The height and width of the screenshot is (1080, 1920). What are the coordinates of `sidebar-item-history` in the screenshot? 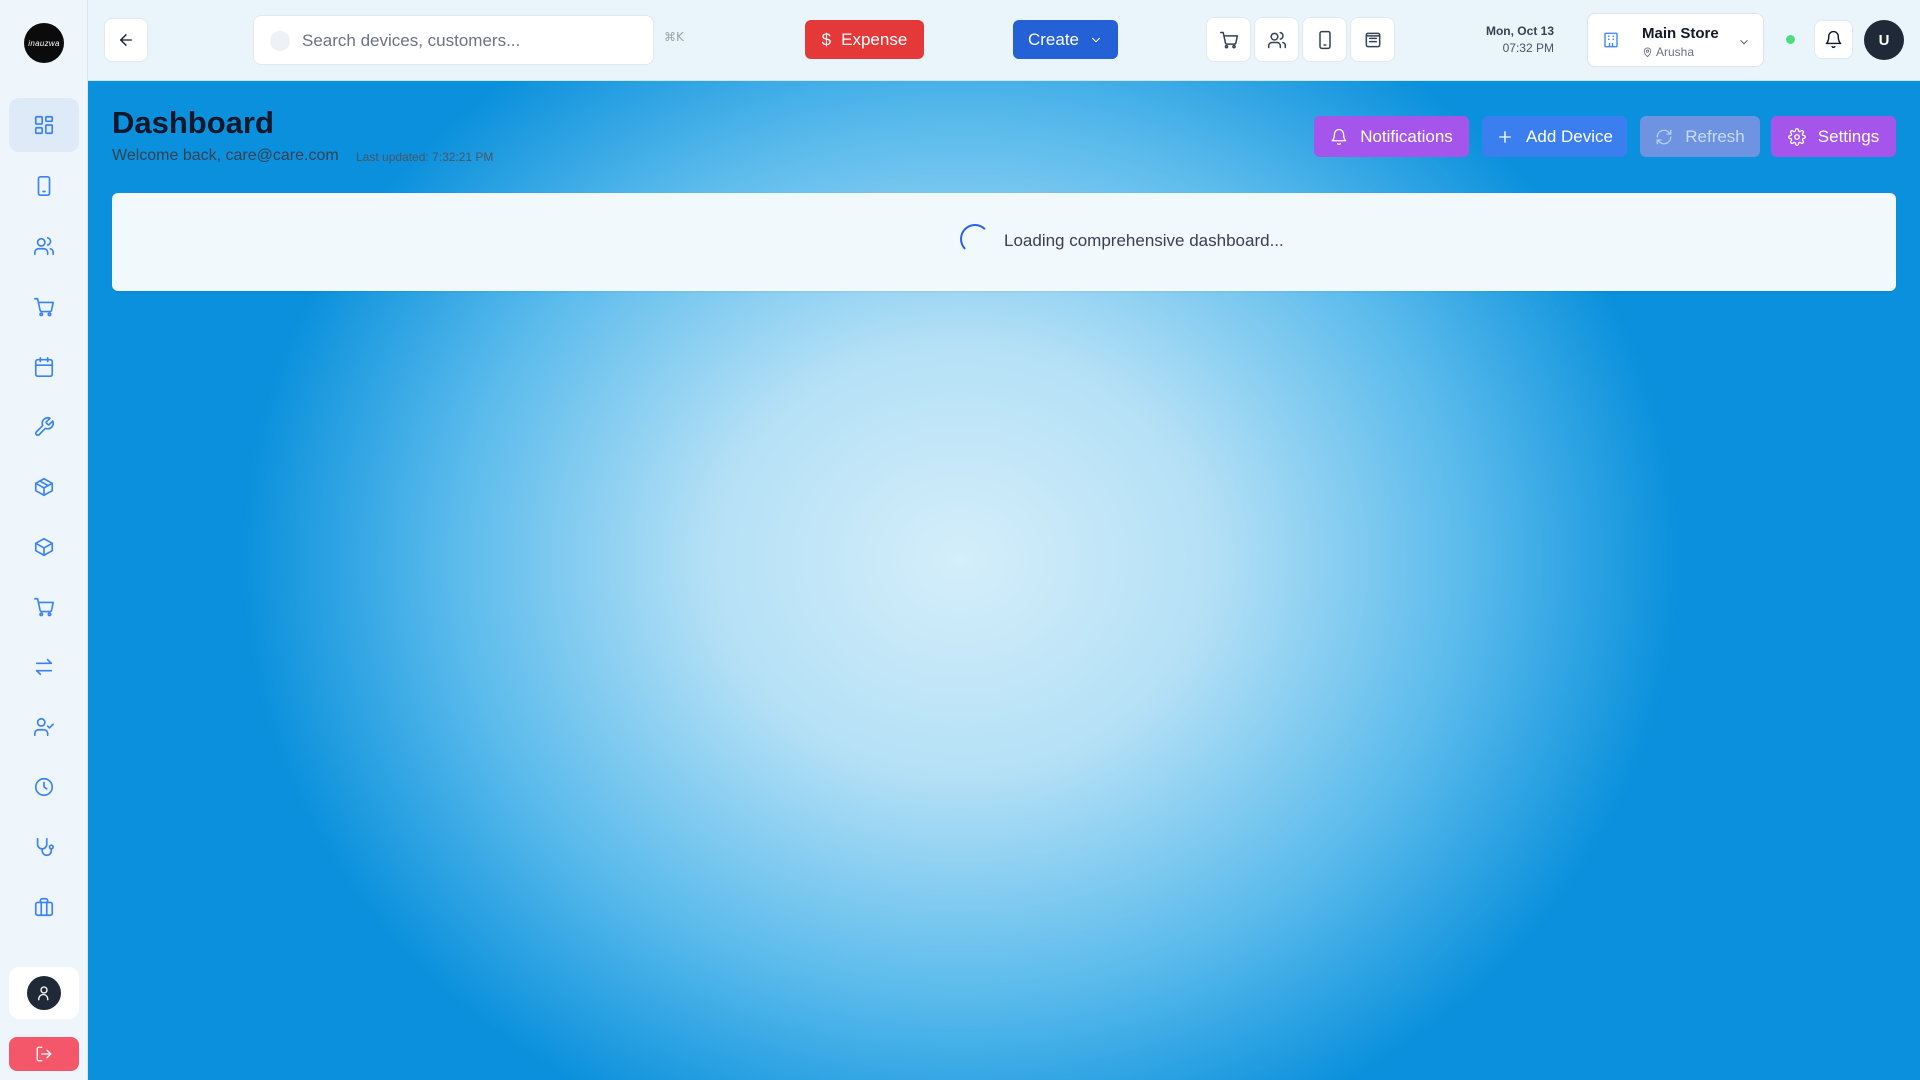 It's located at (44, 787).